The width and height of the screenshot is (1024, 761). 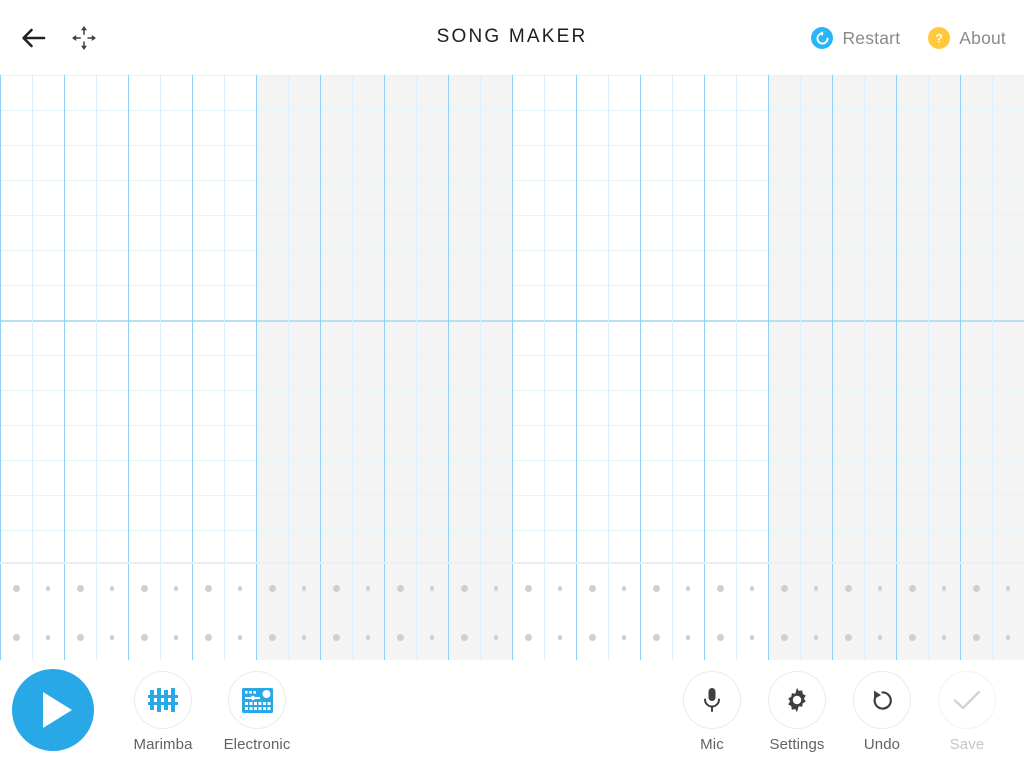 What do you see at coordinates (855, 38) in the screenshot?
I see `restart-button: Restart` at bounding box center [855, 38].